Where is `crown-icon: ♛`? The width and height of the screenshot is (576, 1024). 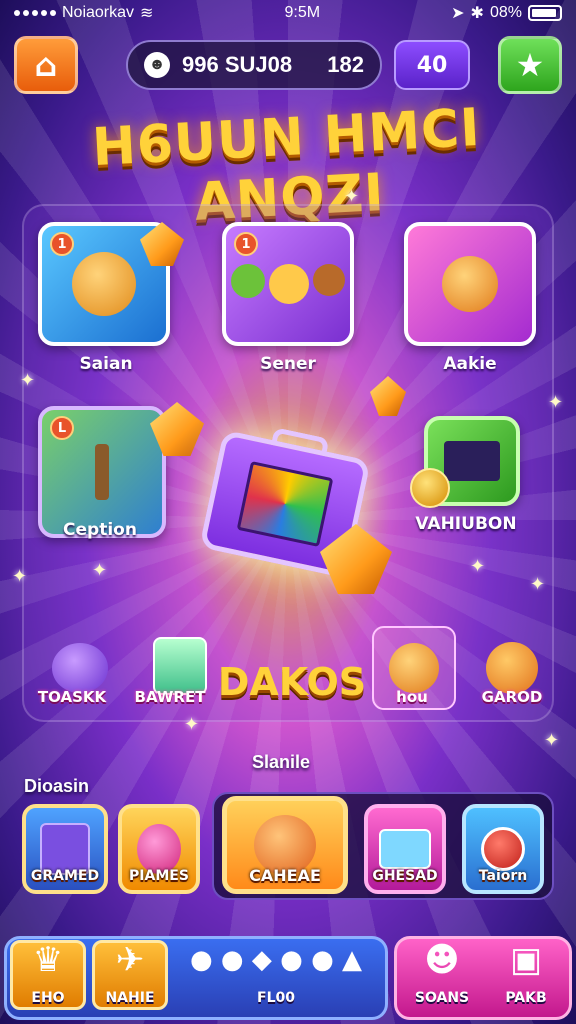 crown-icon: ♛ is located at coordinates (48, 960).